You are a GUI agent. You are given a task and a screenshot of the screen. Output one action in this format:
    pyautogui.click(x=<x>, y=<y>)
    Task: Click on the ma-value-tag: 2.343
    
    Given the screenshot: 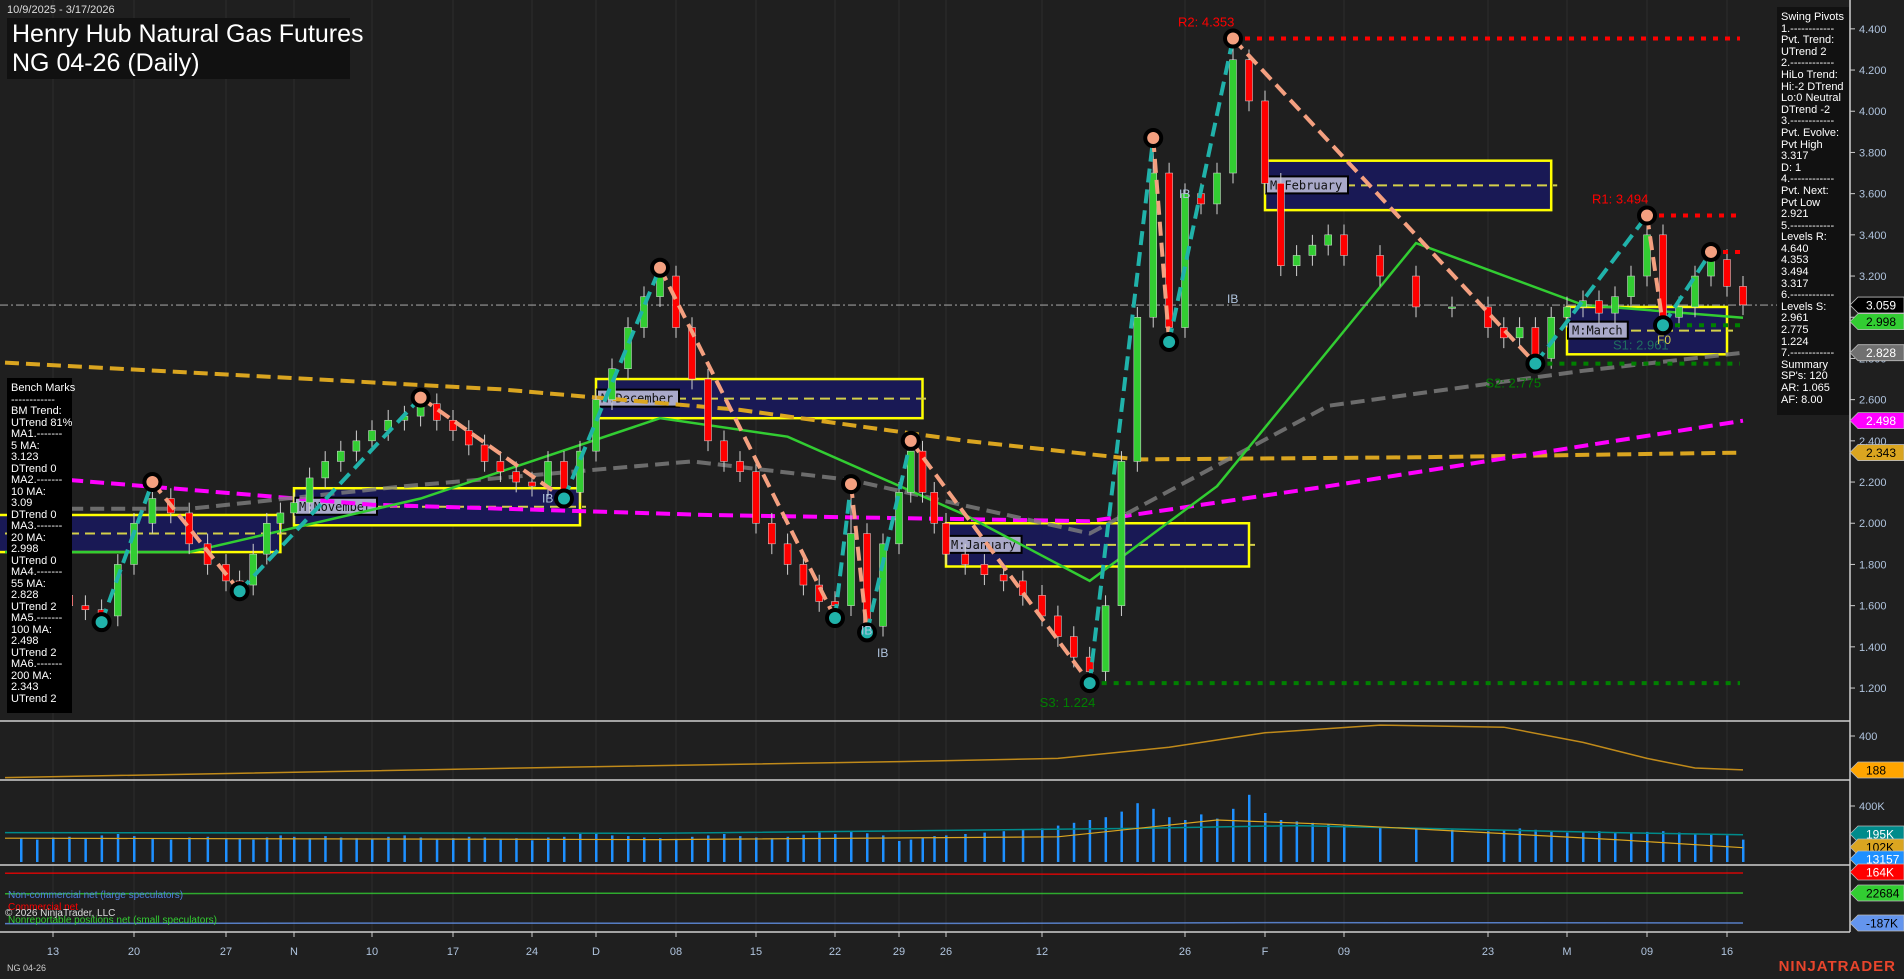 What is the action you would take?
    pyautogui.click(x=1876, y=452)
    